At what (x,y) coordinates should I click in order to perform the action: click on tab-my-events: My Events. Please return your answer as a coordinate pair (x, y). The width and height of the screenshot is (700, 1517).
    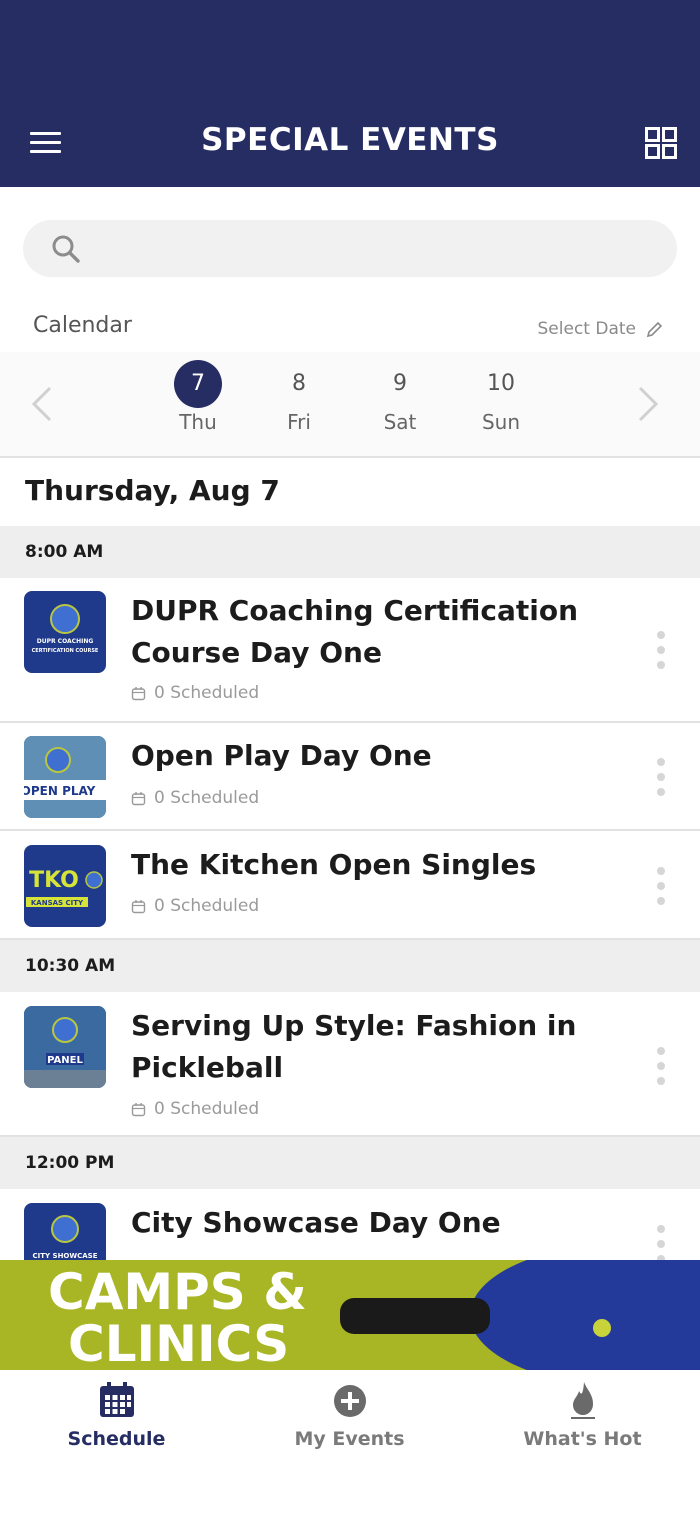
    Looking at the image, I should click on (349, 1415).